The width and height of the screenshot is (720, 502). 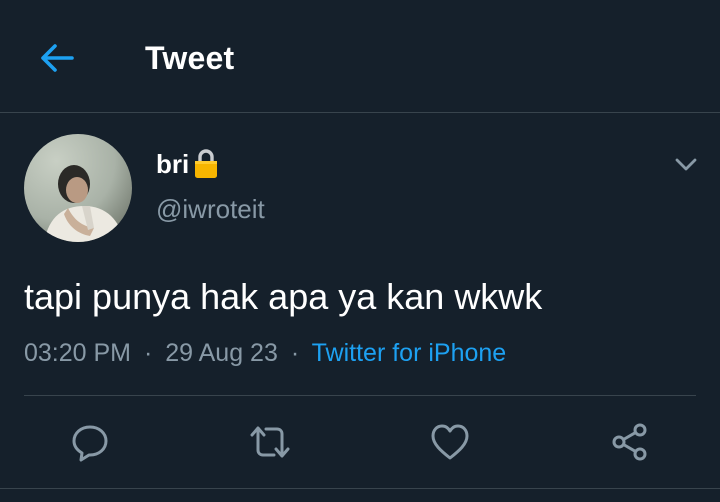 I want to click on page-title: Tweet, so click(x=190, y=58).